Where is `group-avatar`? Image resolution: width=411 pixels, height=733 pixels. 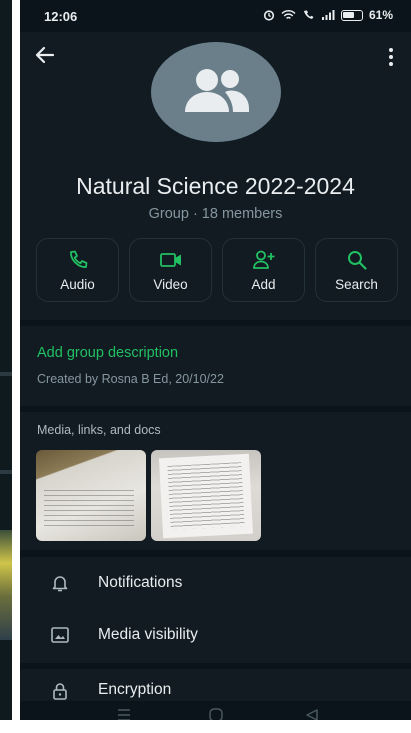 group-avatar is located at coordinates (216, 92).